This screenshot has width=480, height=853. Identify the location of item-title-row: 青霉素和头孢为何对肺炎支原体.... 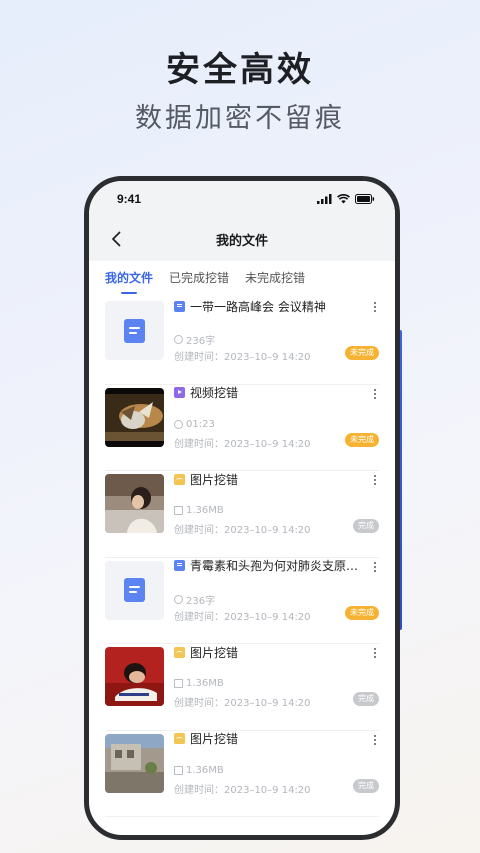
(268, 566).